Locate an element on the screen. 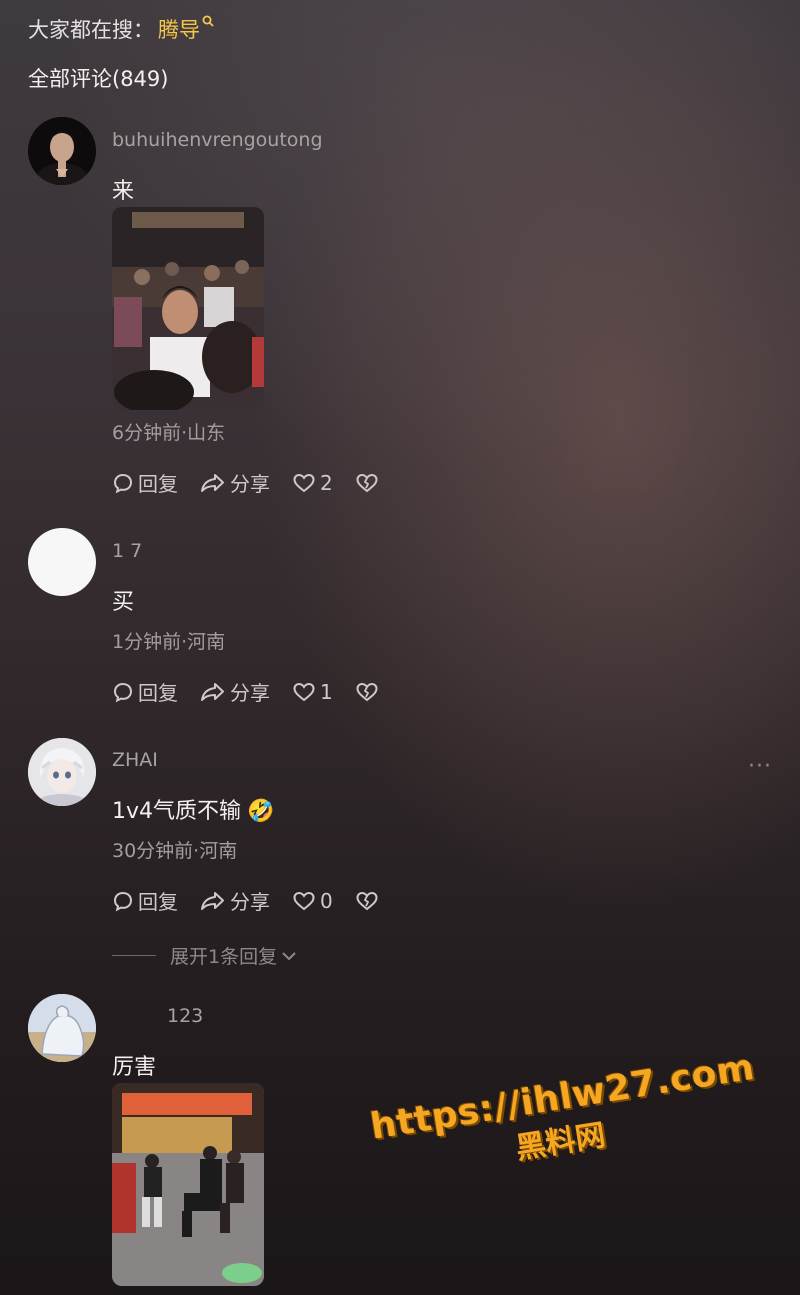 The image size is (800, 1295). comment-username: 123 is located at coordinates (185, 1016).